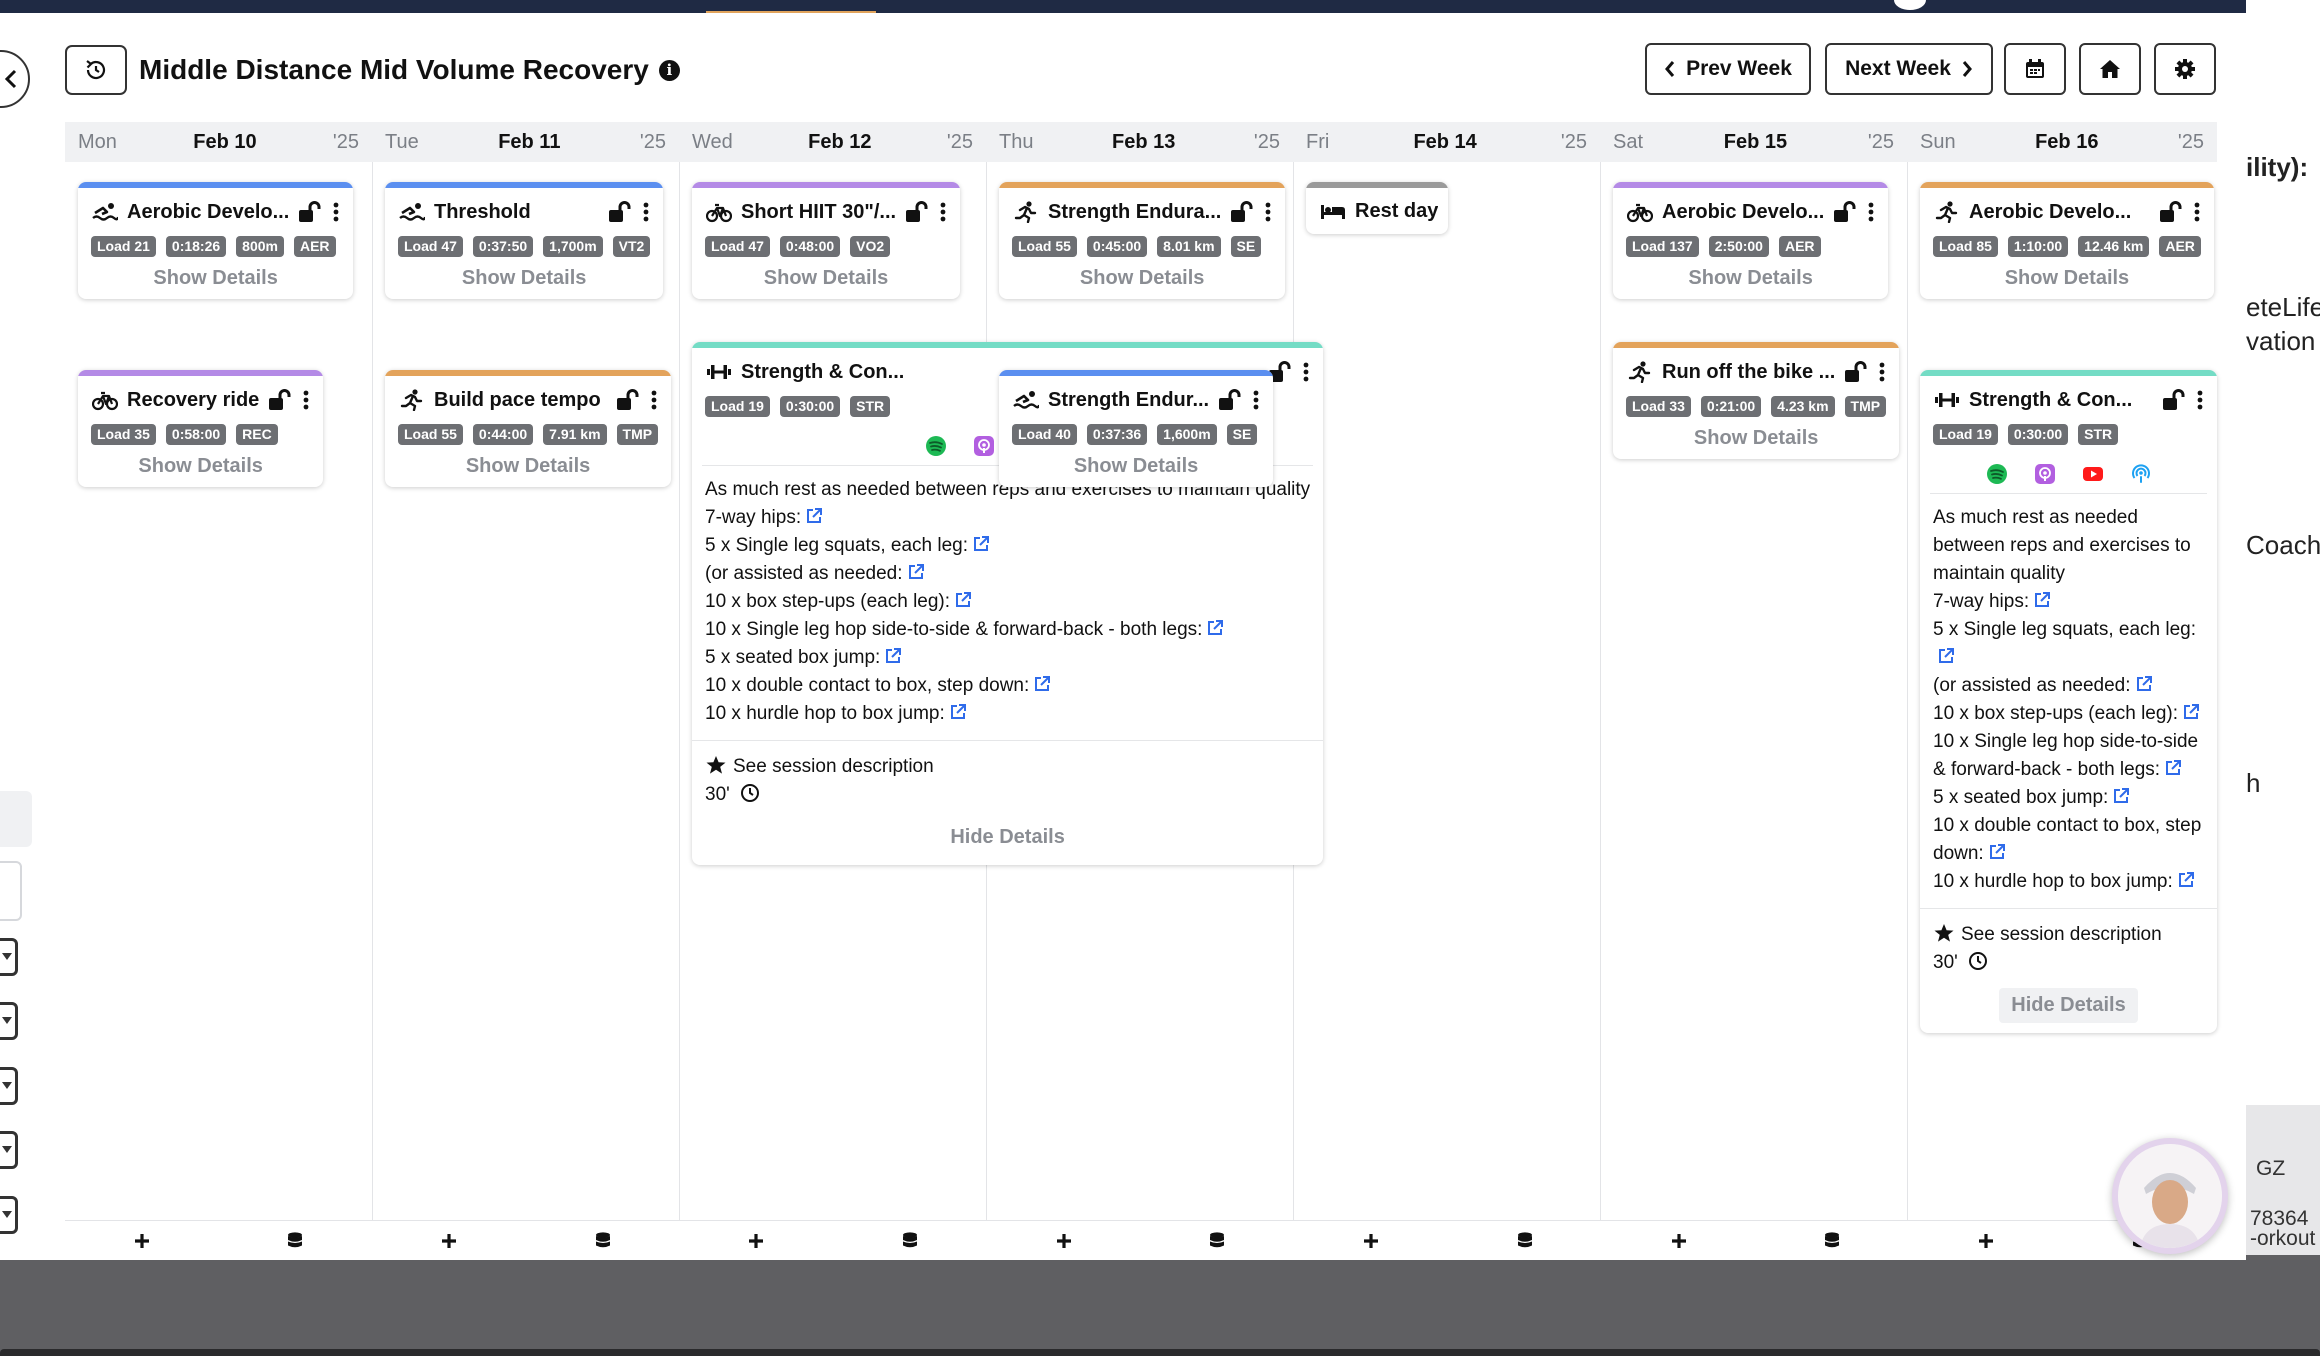 The height and width of the screenshot is (1356, 2320). Describe the element at coordinates (11, 891) in the screenshot. I see `sidebar-input` at that location.